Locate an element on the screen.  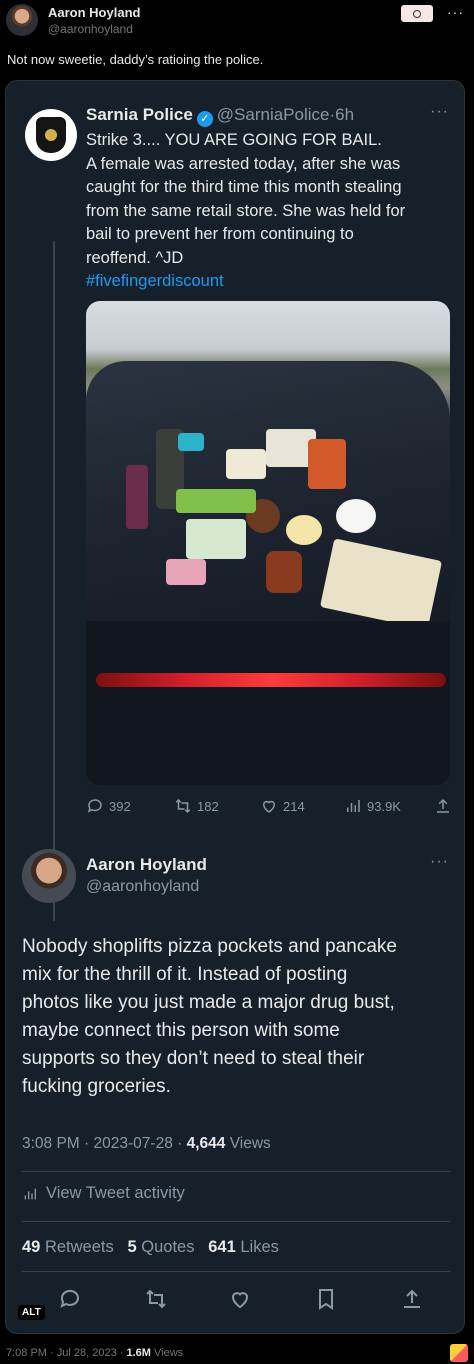
quoted-line: bail to prevent her from continuing to is located at coordinates (220, 234).